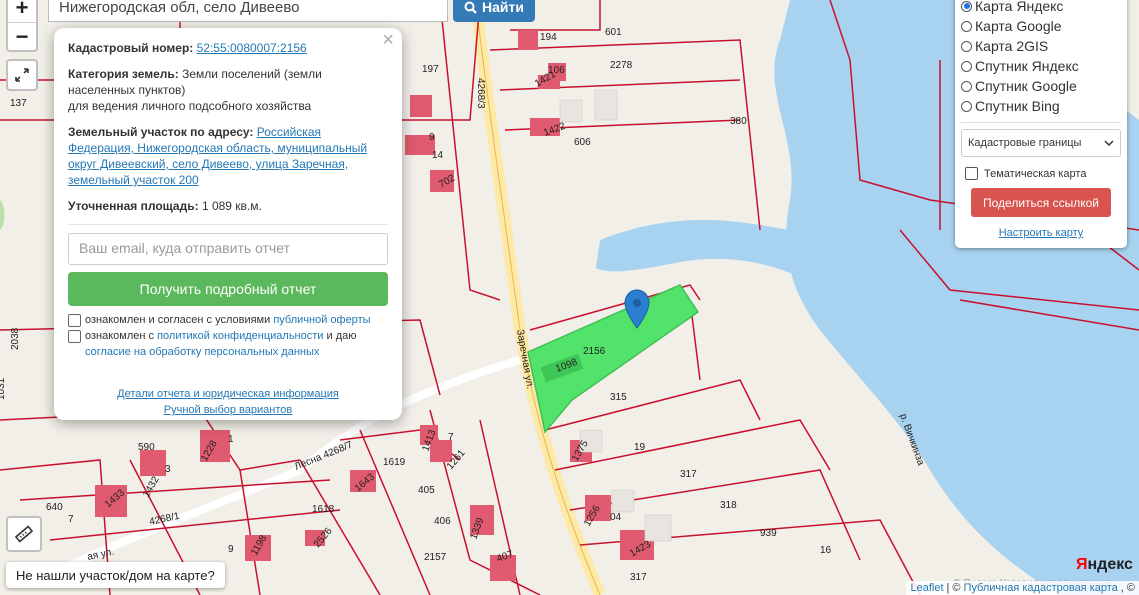 The width and height of the screenshot is (1139, 595). I want to click on yandex-logo-dark: ндекс, so click(1110, 564).